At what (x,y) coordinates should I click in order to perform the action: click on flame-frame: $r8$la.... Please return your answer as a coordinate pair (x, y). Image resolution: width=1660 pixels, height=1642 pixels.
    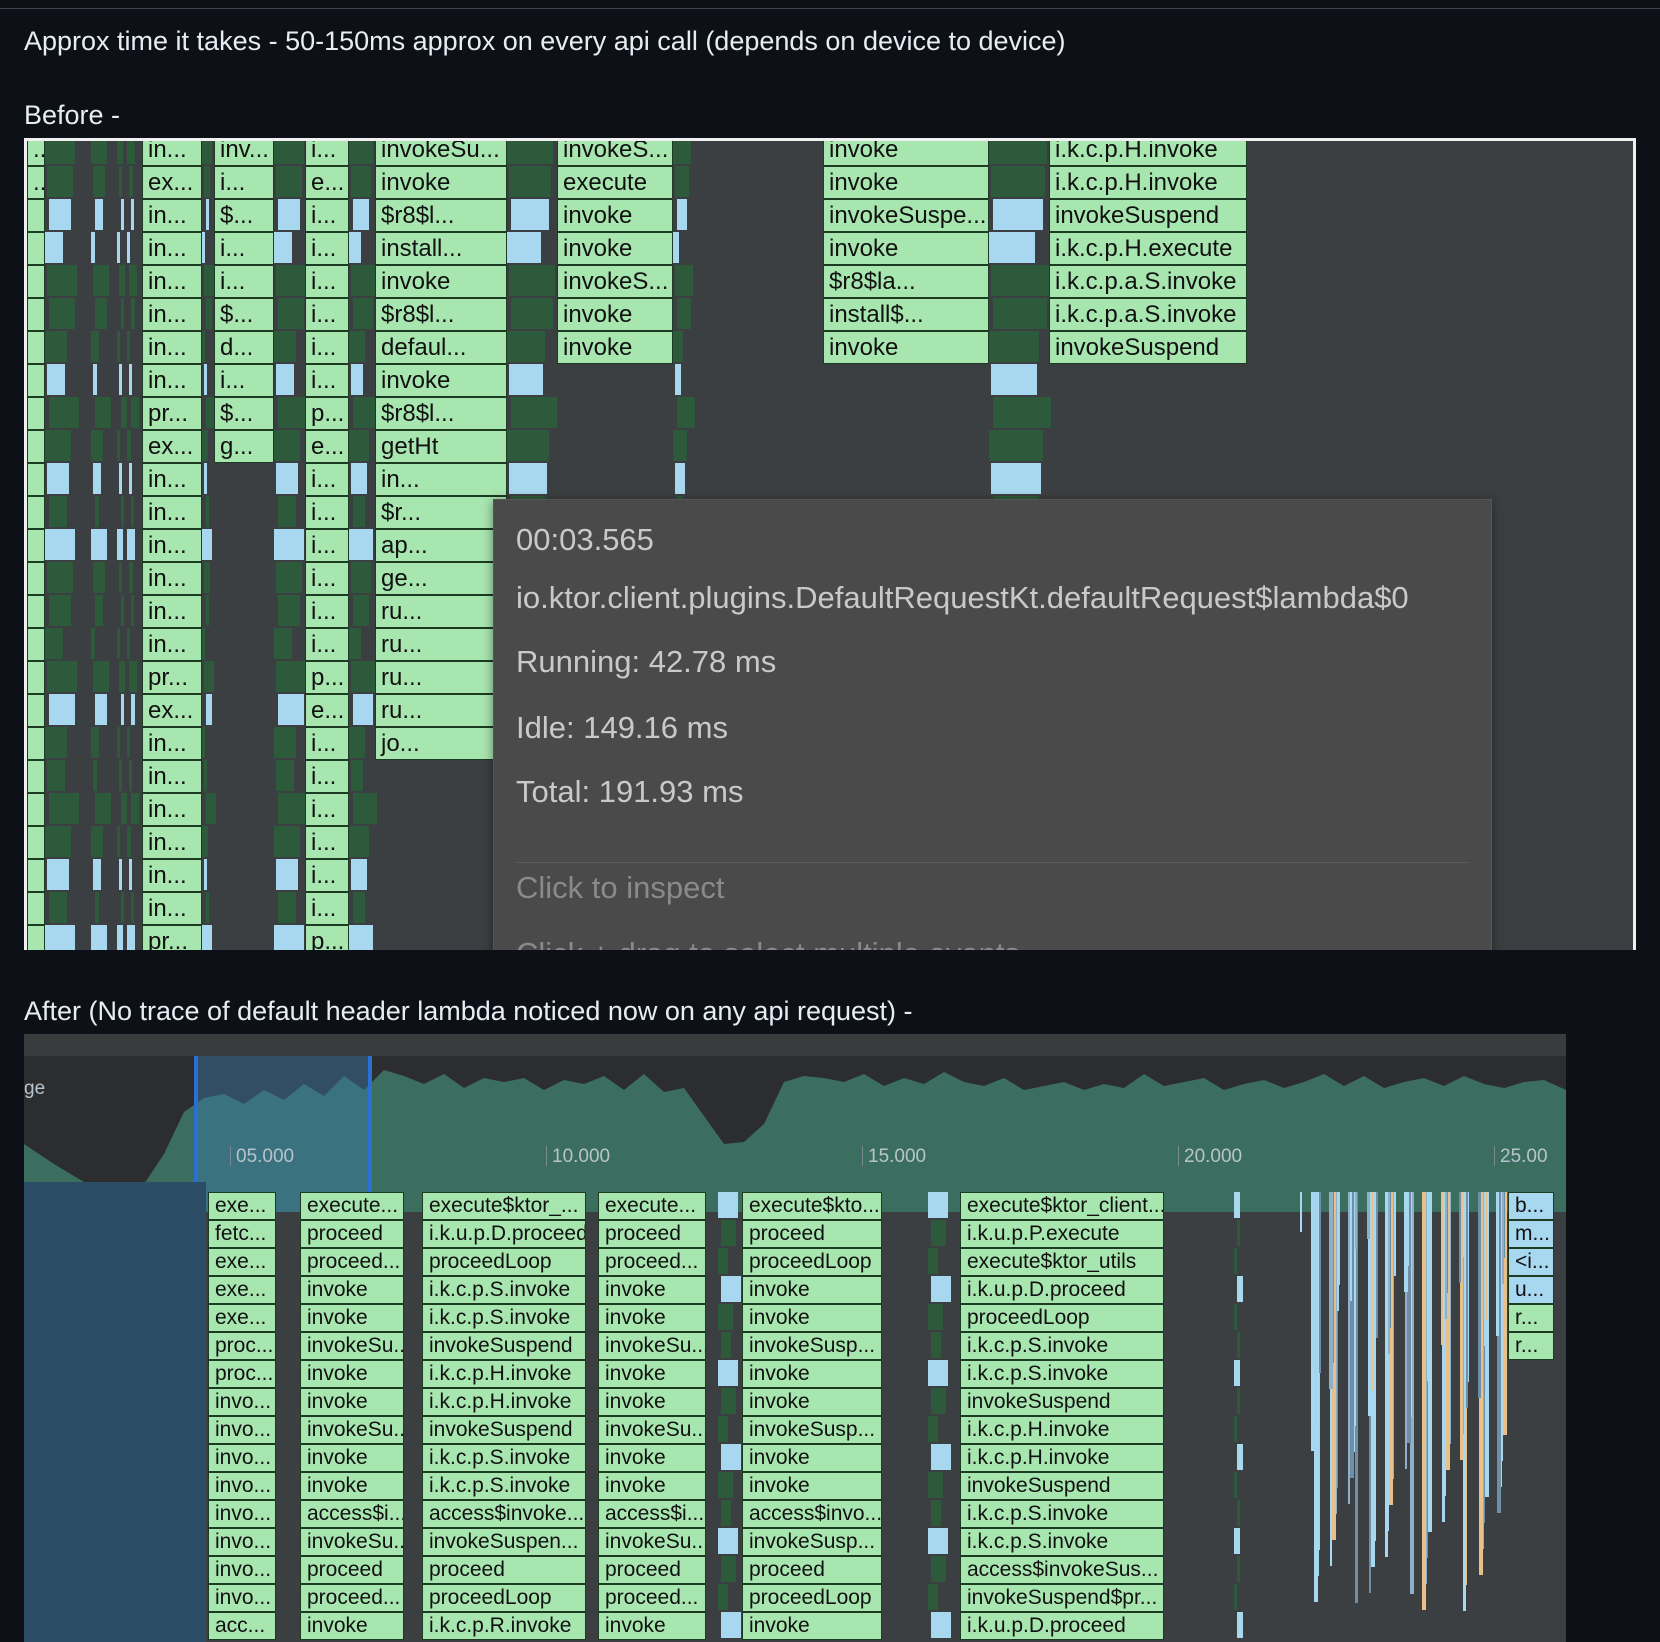
    Looking at the image, I should click on (906, 281).